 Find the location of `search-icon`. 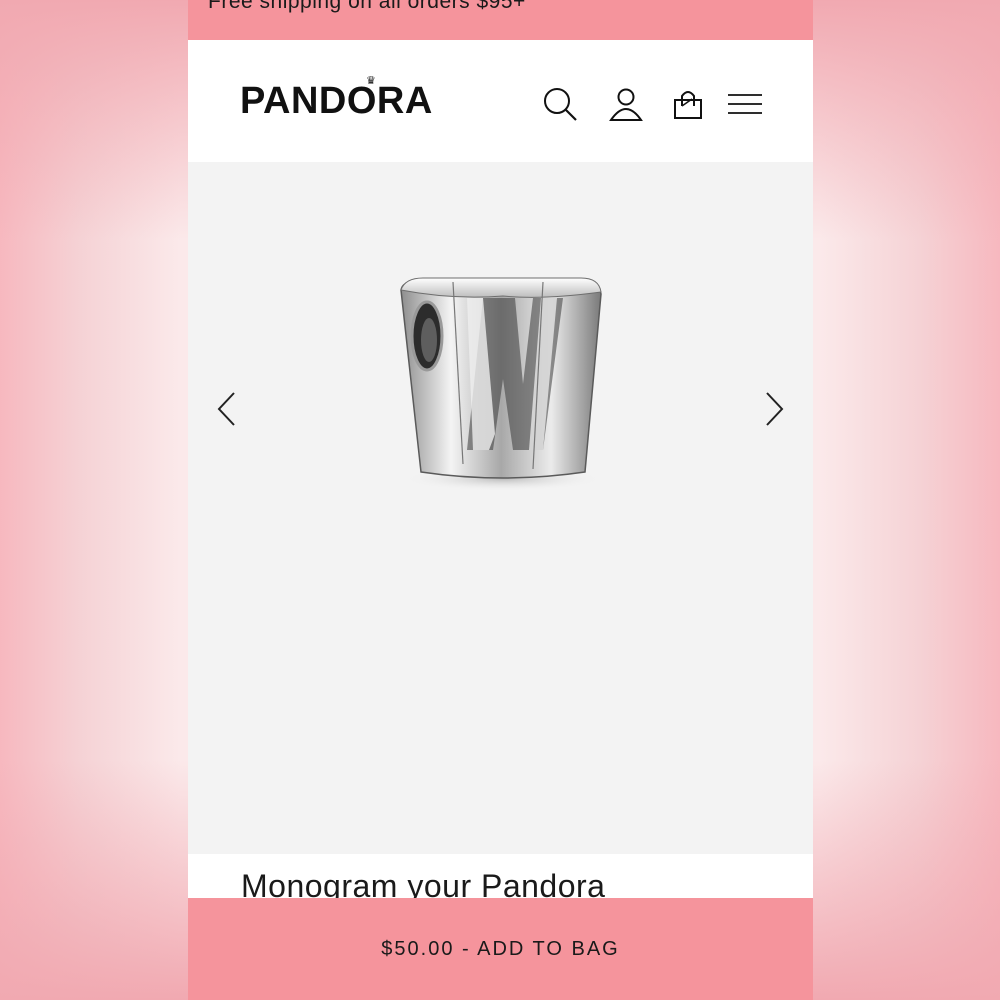

search-icon is located at coordinates (560, 104).